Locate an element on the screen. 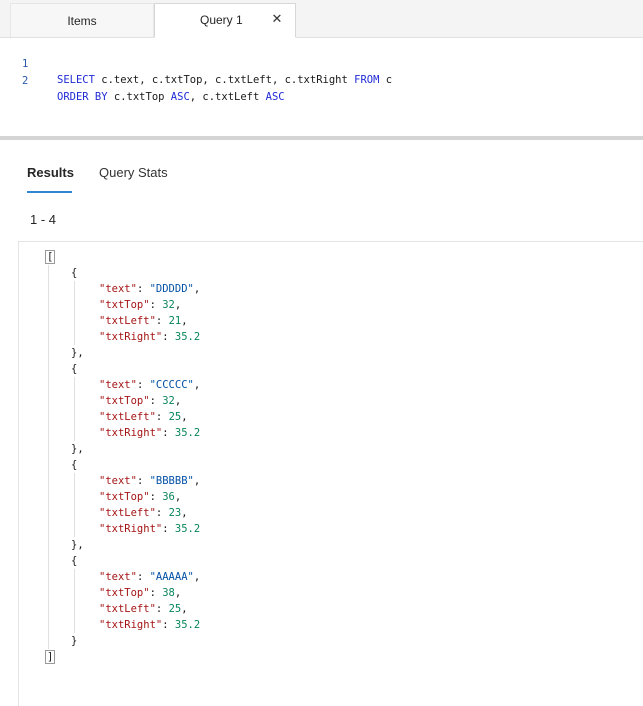 The image size is (643, 706). editor-line: 2 ORDER BY c.txtTop ASC, c.txtLeft ASC is located at coordinates (142, 80).